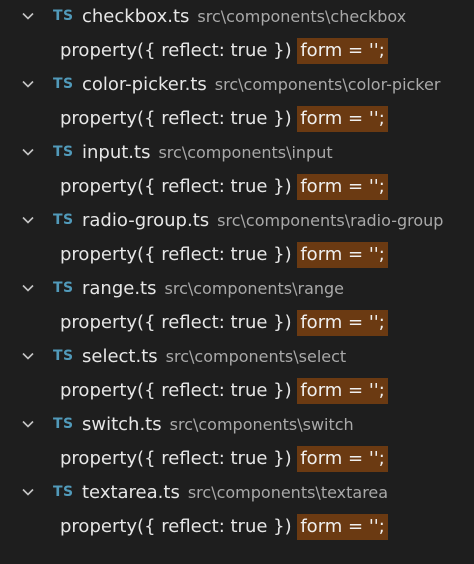 The image size is (474, 564). I want to click on file-name-label: range.ts src\components\range, so click(213, 288).